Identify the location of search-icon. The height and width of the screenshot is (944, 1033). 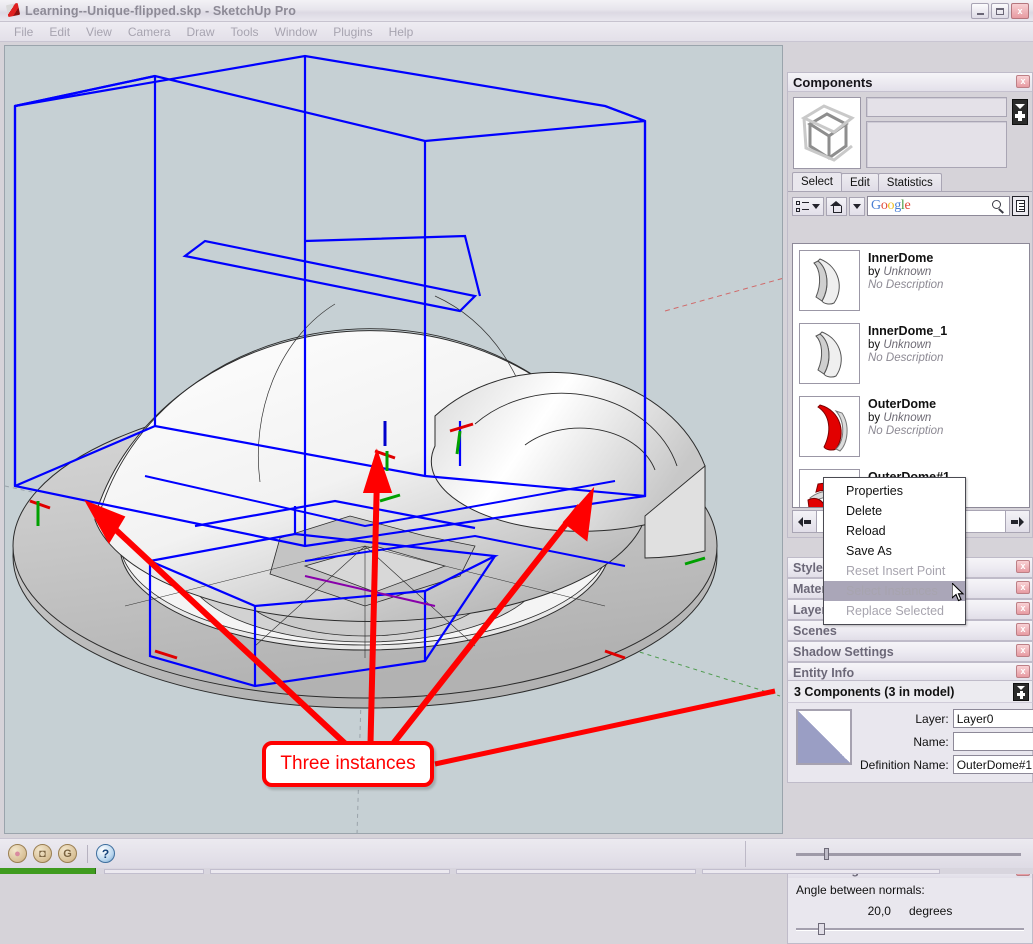
(998, 207).